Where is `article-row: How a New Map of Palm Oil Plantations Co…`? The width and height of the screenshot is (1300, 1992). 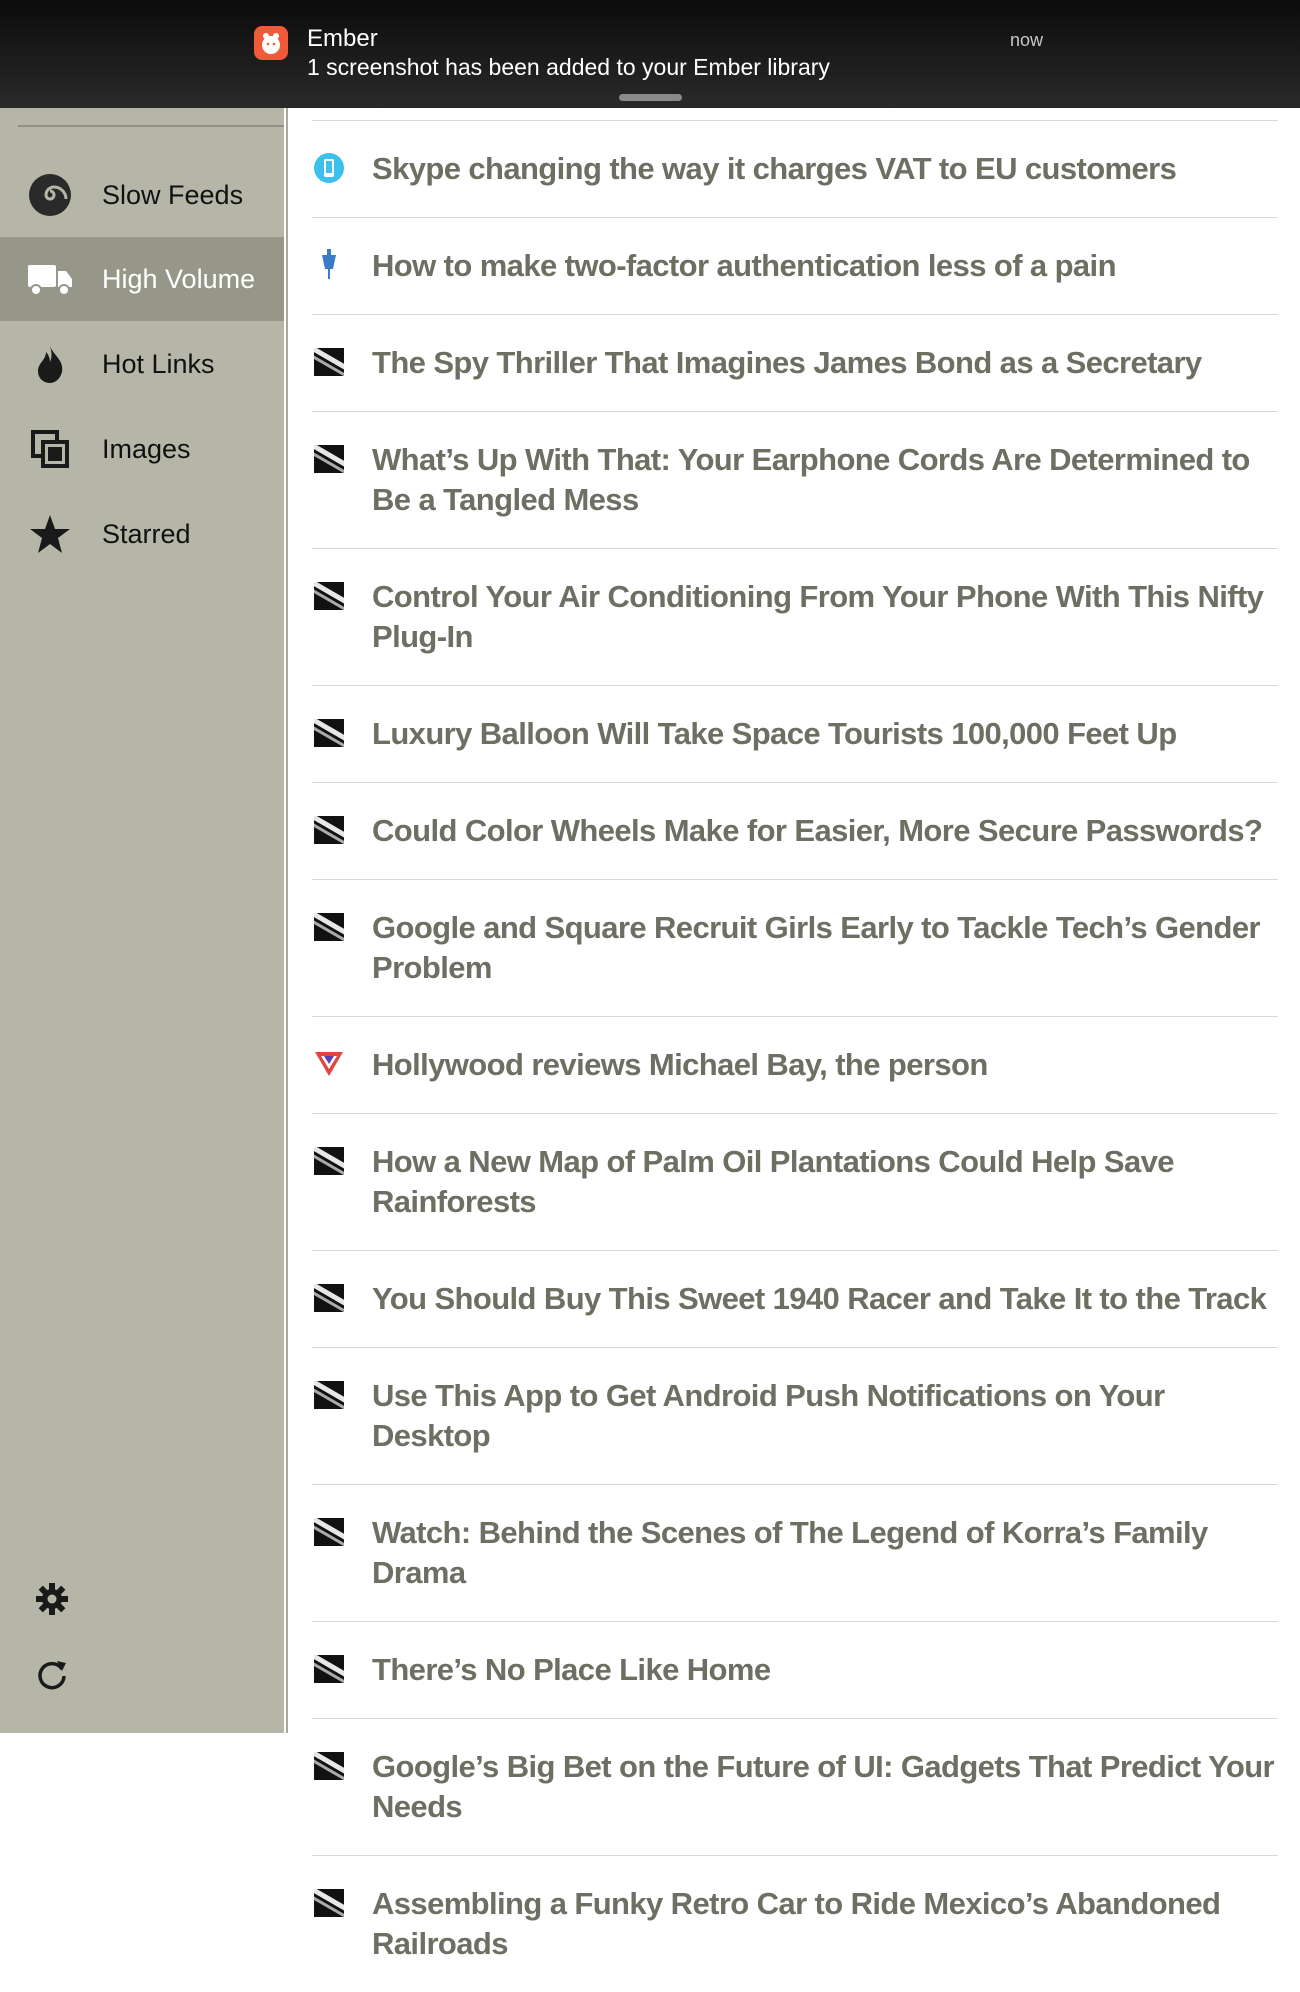
article-row: How a New Map of Palm Oil Plantations Co… is located at coordinates (795, 1181).